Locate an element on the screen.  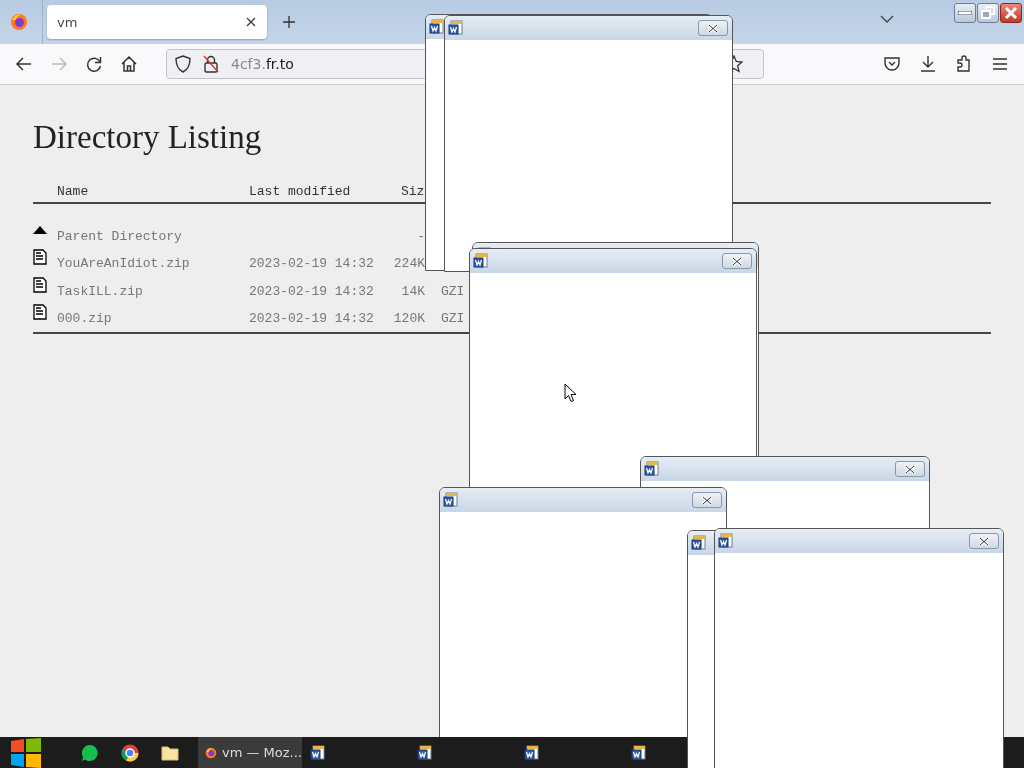
size-text: 14K is located at coordinates (413, 291).